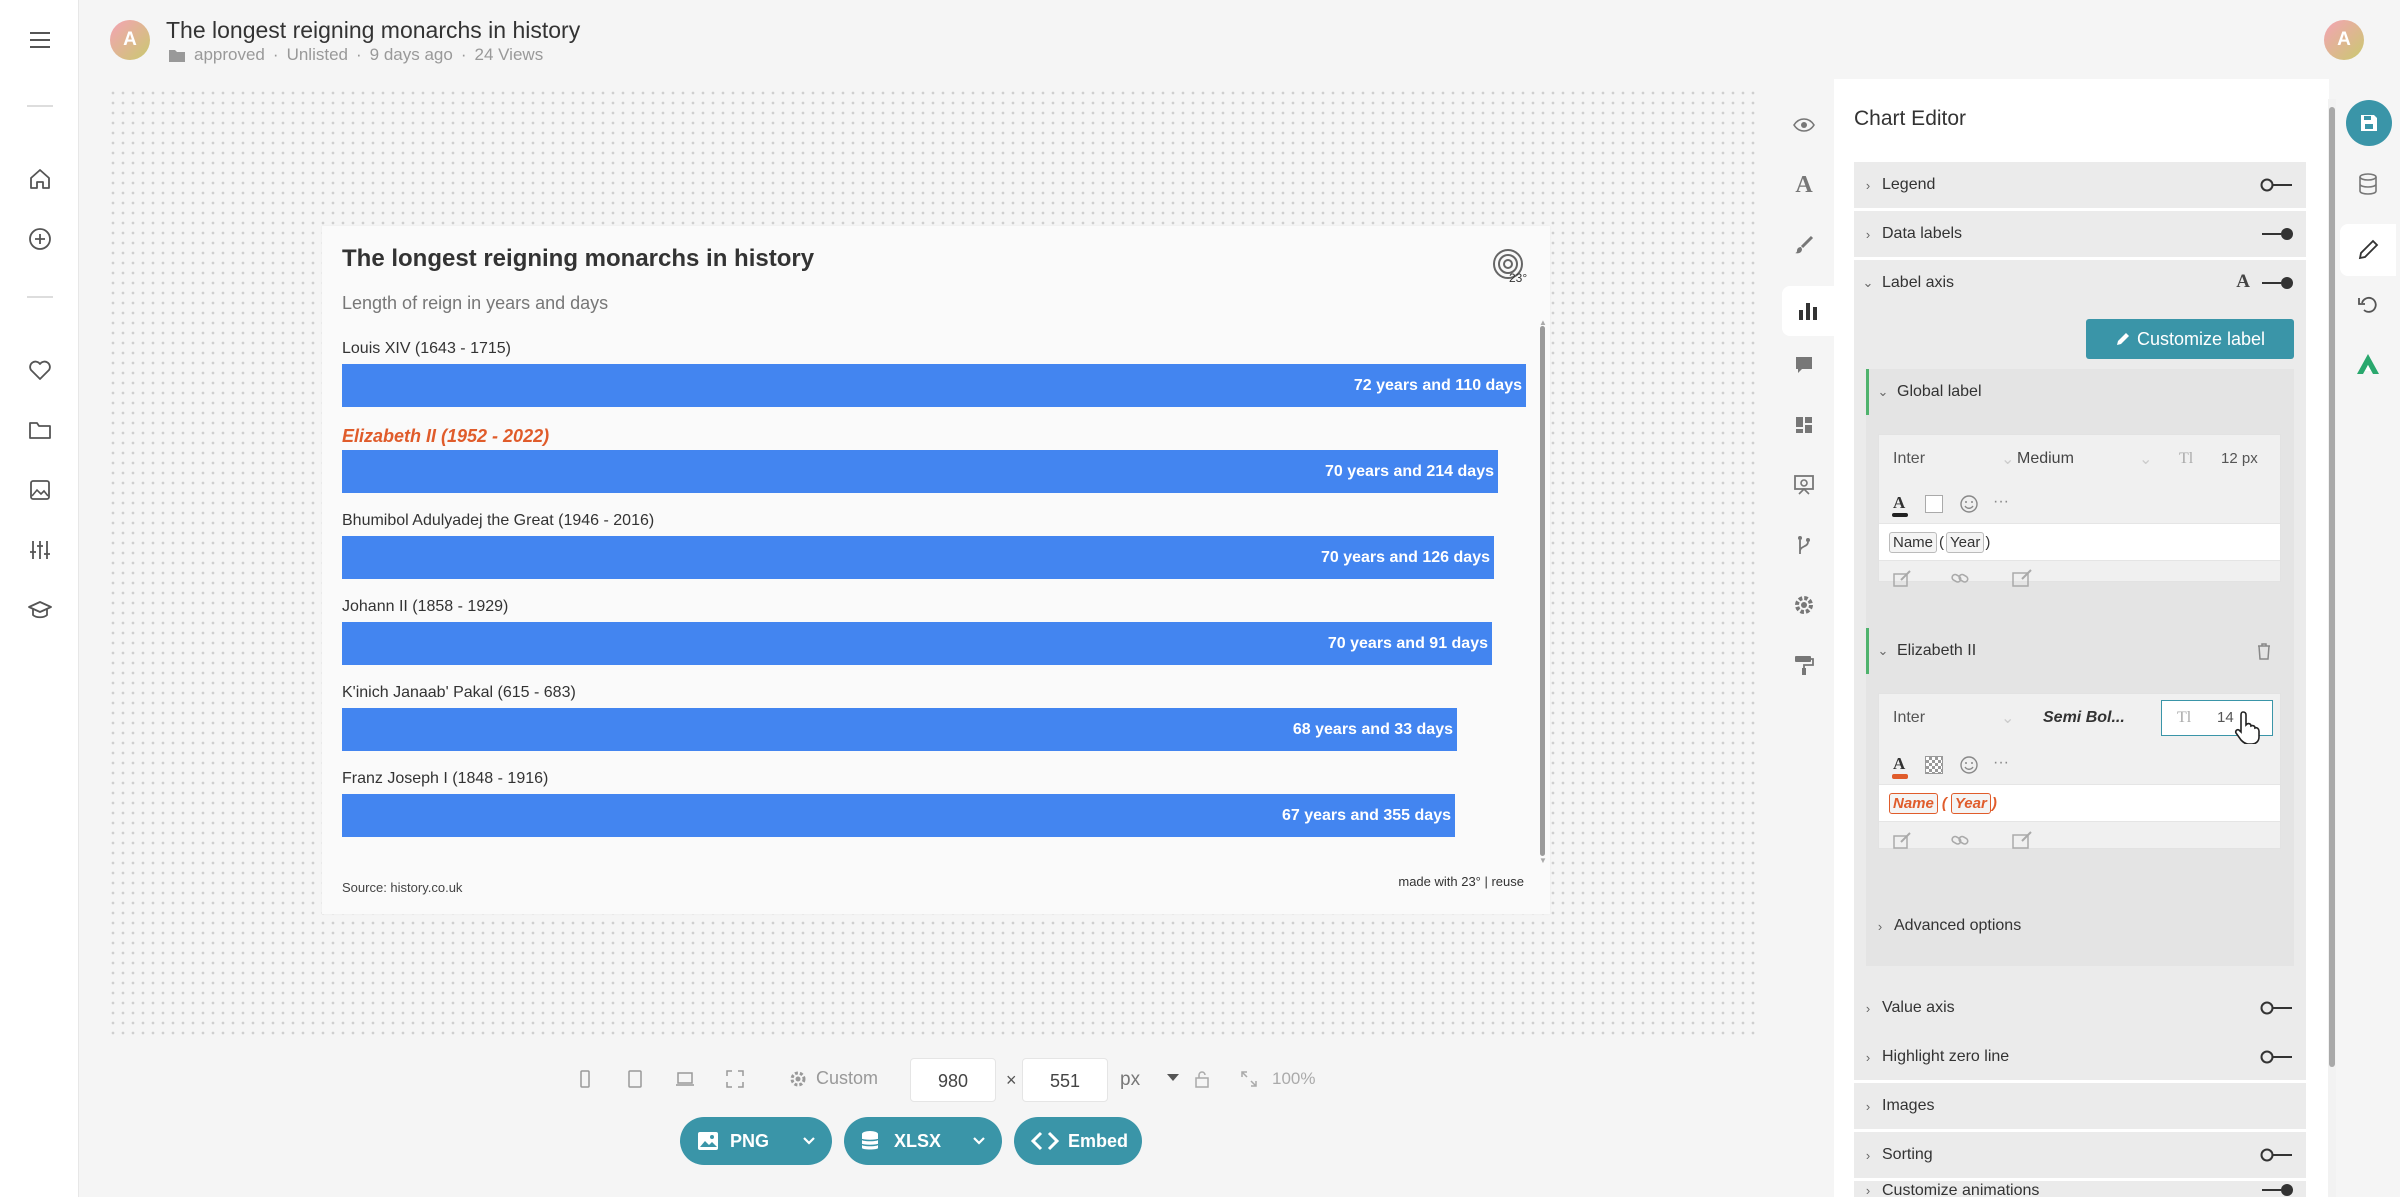  What do you see at coordinates (2080, 185) in the screenshot?
I see `section-legend: › Legend` at bounding box center [2080, 185].